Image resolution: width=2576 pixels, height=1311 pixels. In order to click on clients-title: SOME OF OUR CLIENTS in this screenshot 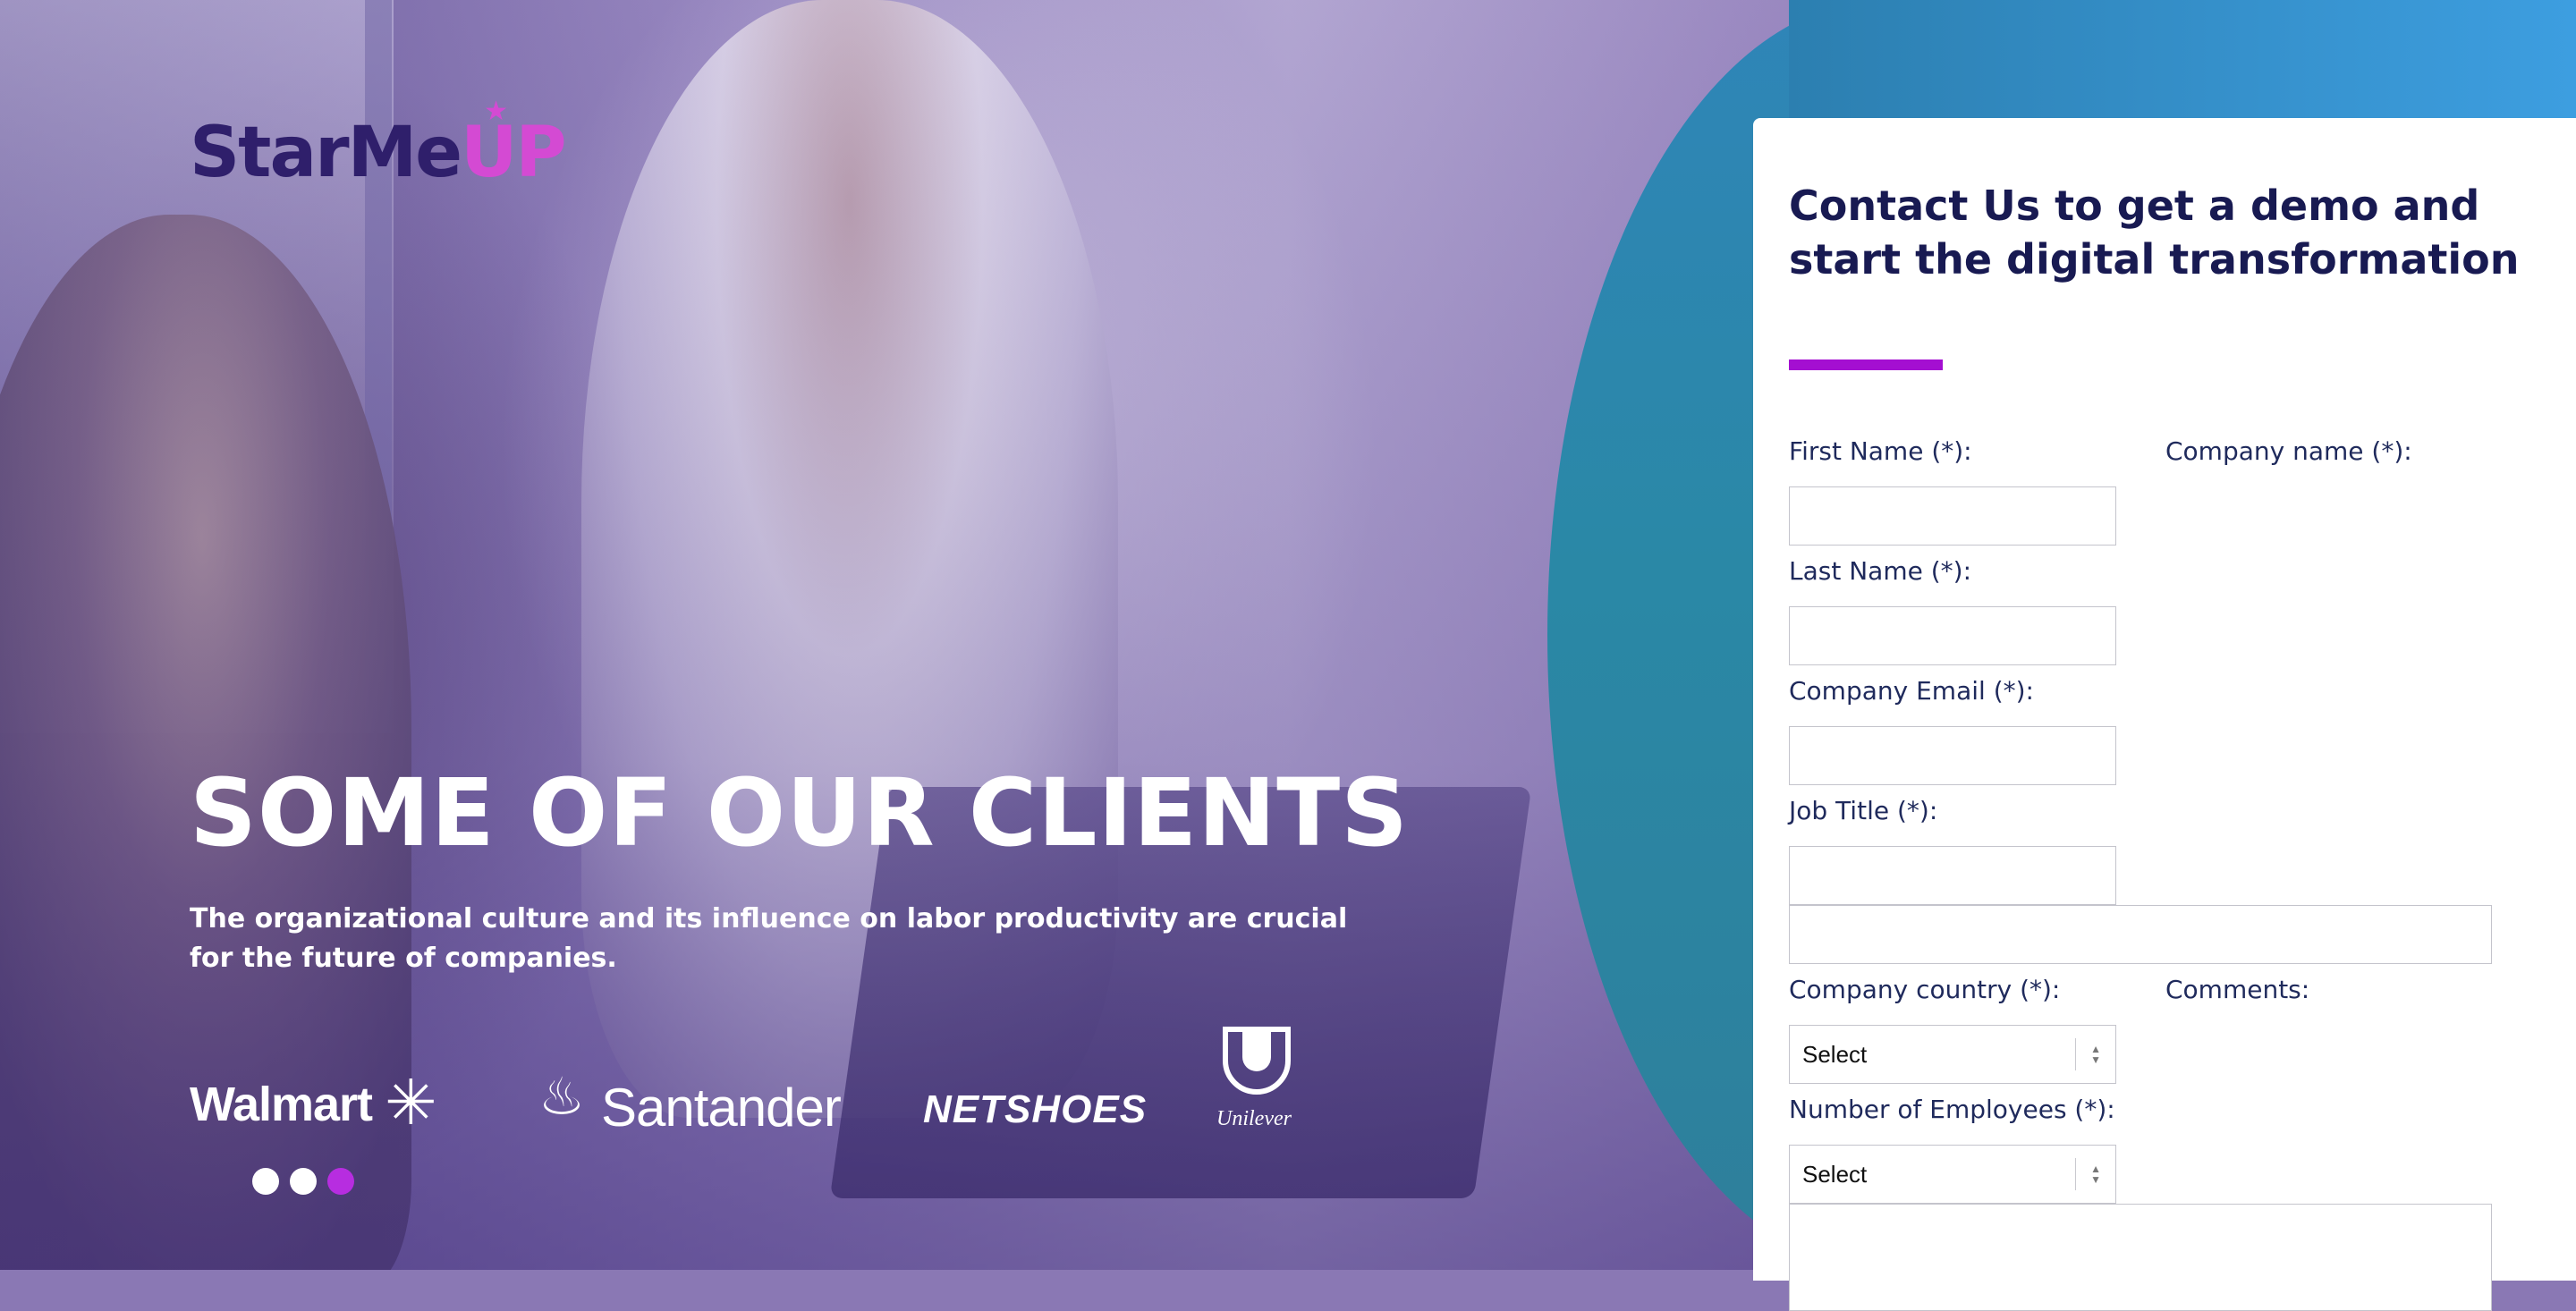, I will do `click(800, 812)`.